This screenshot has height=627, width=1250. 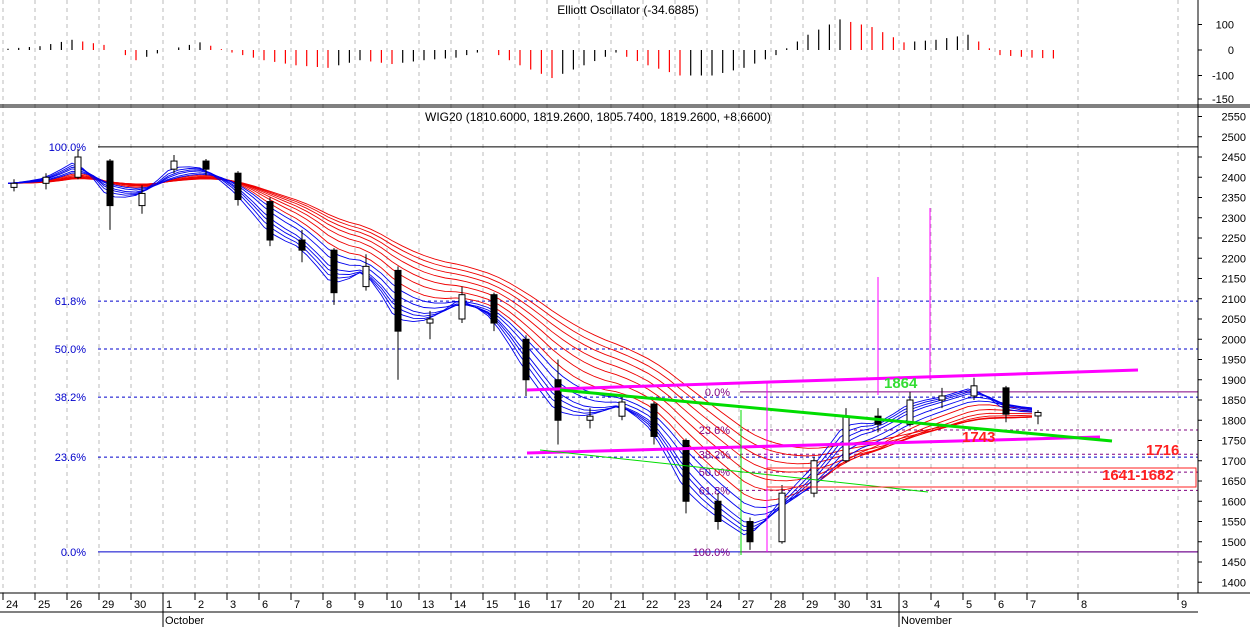 What do you see at coordinates (524, 605) in the screenshot?
I see `x-tick-label: 16` at bounding box center [524, 605].